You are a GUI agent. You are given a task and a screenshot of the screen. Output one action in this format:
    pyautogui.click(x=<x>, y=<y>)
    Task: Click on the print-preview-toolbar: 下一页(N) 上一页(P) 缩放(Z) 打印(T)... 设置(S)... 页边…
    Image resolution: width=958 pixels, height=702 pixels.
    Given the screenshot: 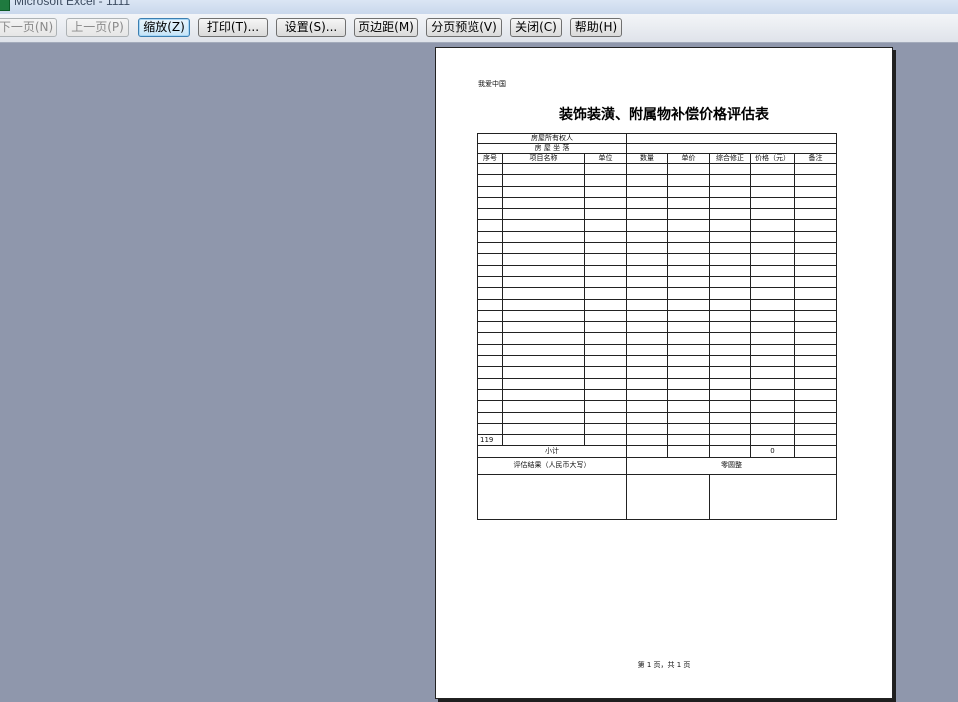 What is the action you would take?
    pyautogui.click(x=479, y=28)
    